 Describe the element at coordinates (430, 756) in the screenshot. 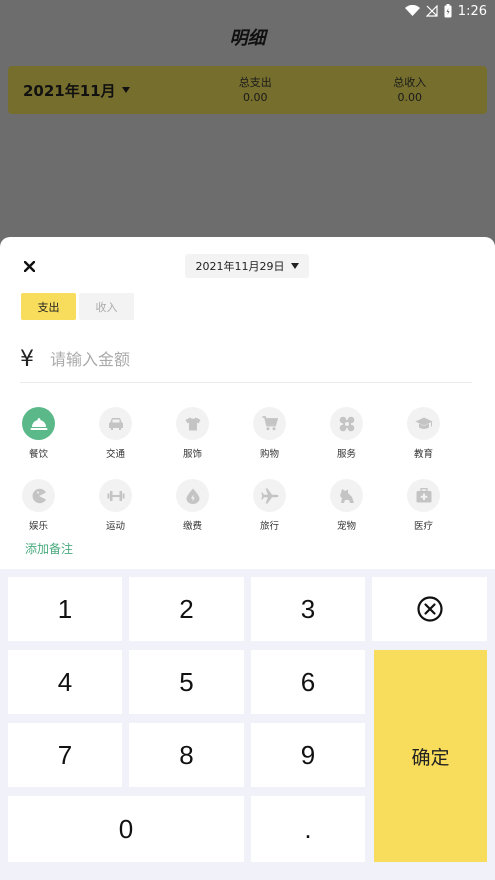

I see `confirm-button: 确定` at that location.